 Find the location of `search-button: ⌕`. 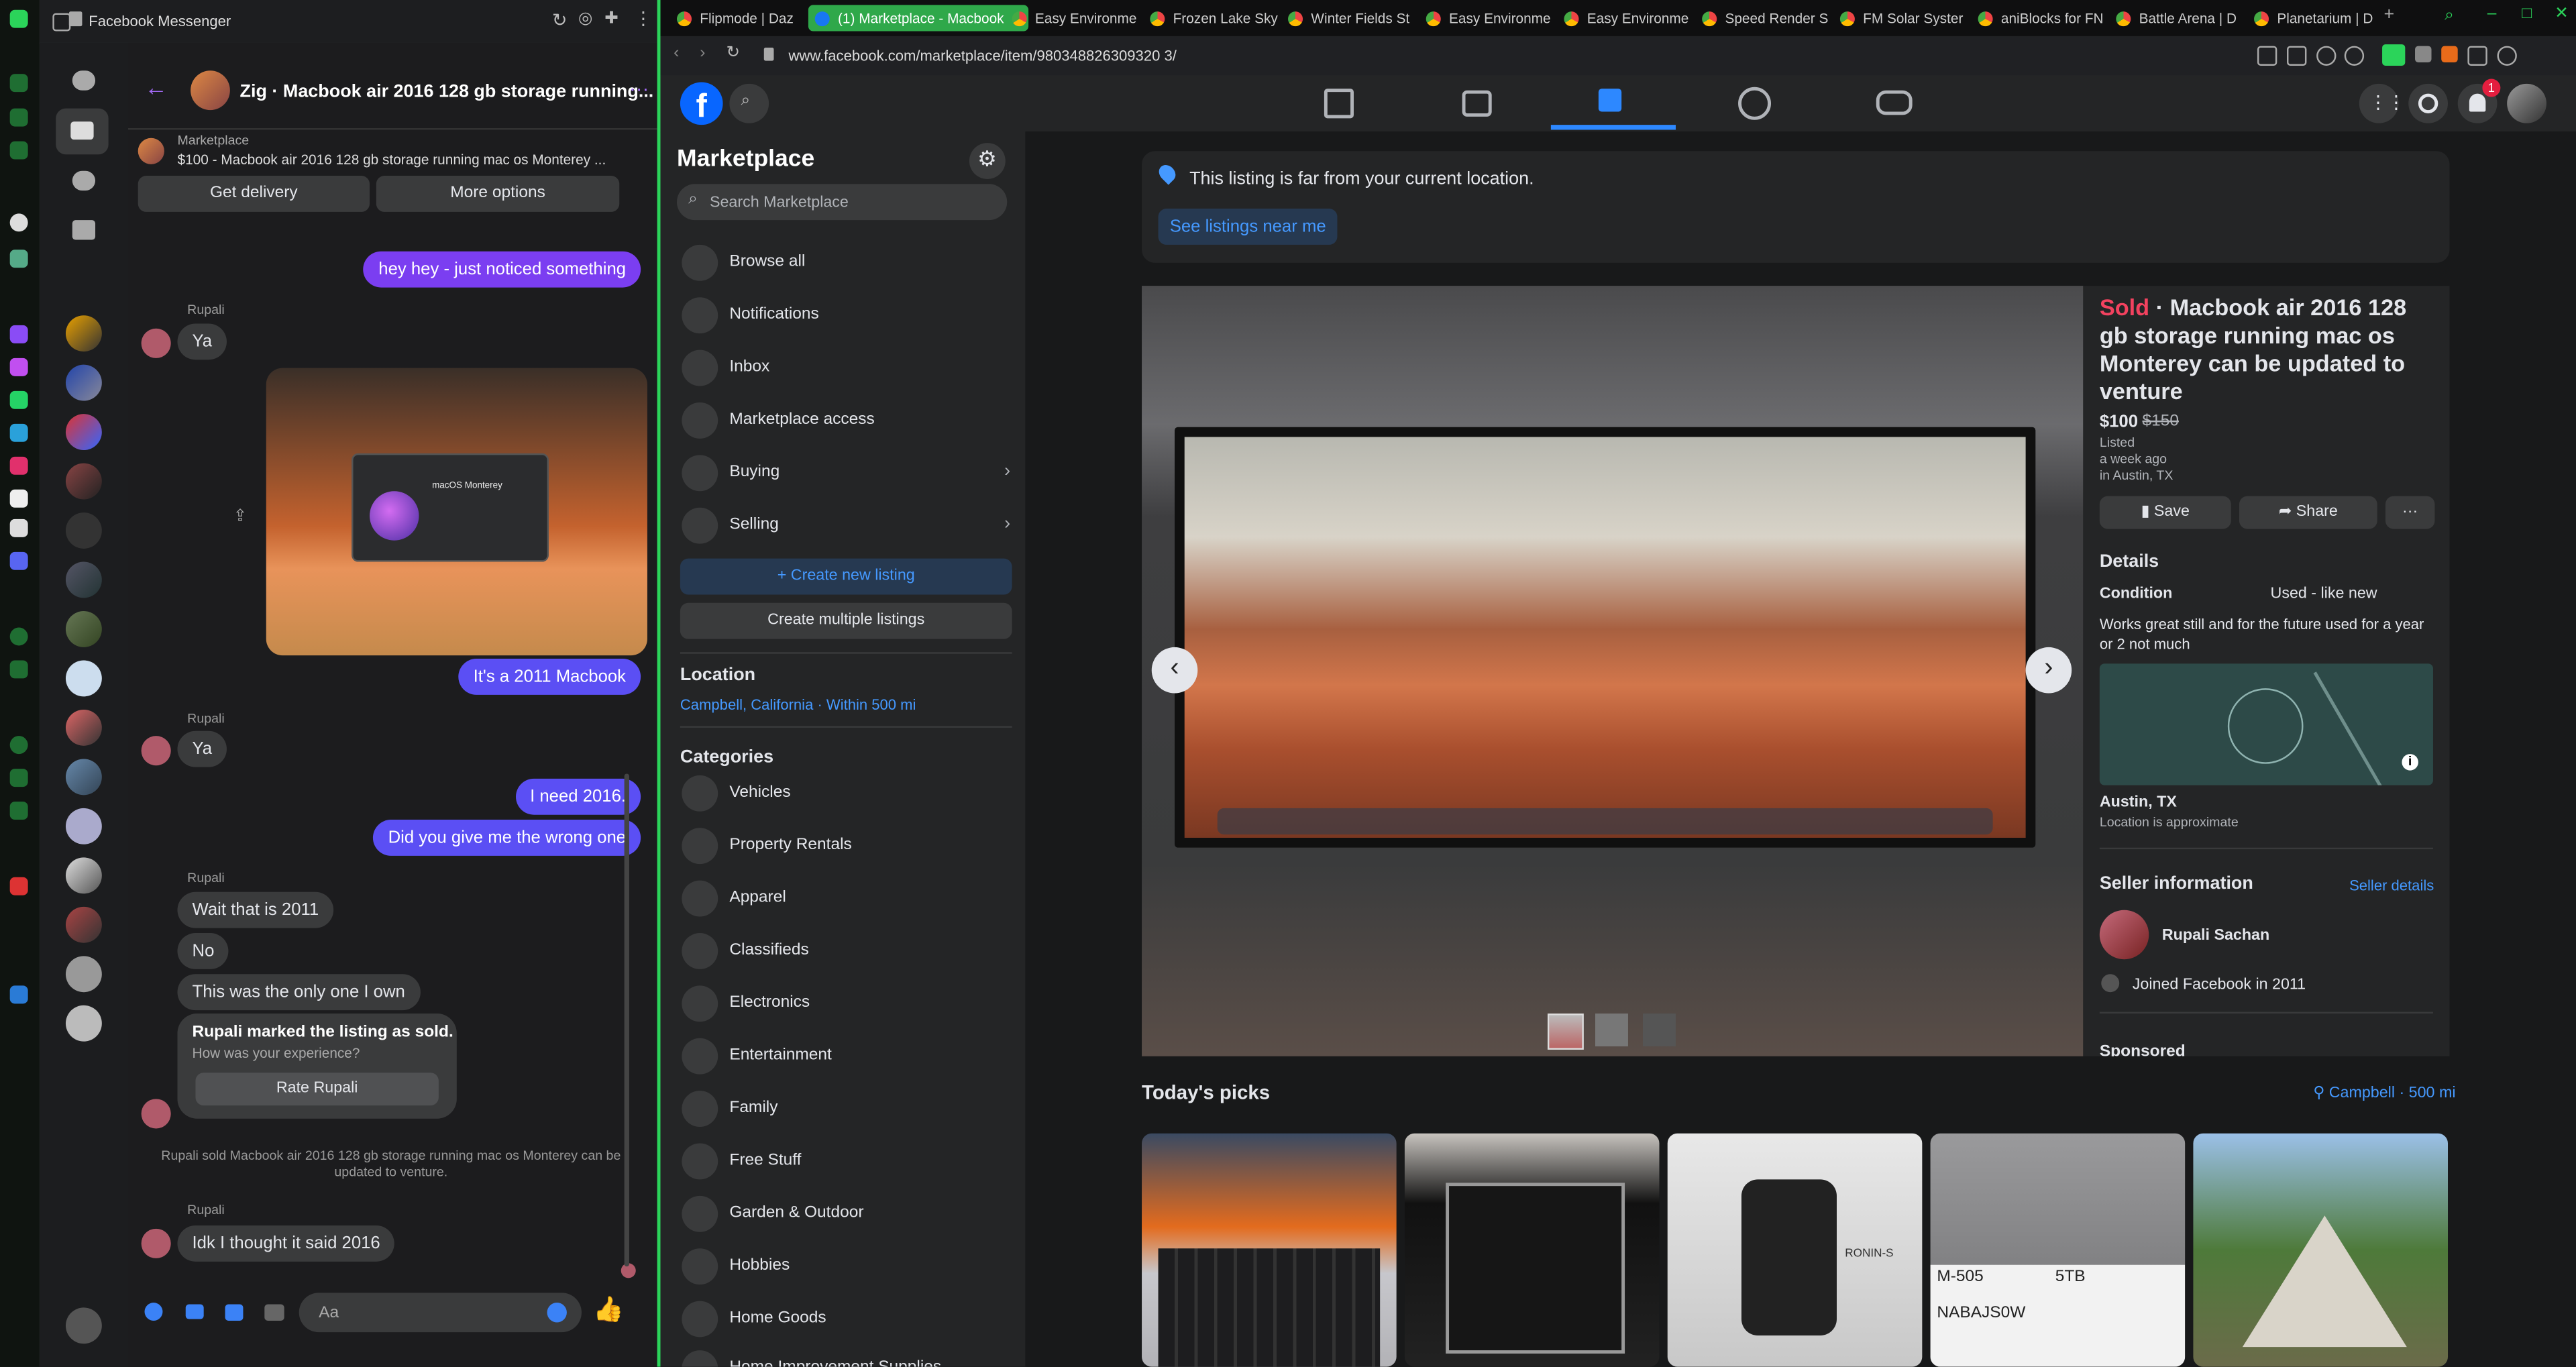

search-button: ⌕ is located at coordinates (749, 103).